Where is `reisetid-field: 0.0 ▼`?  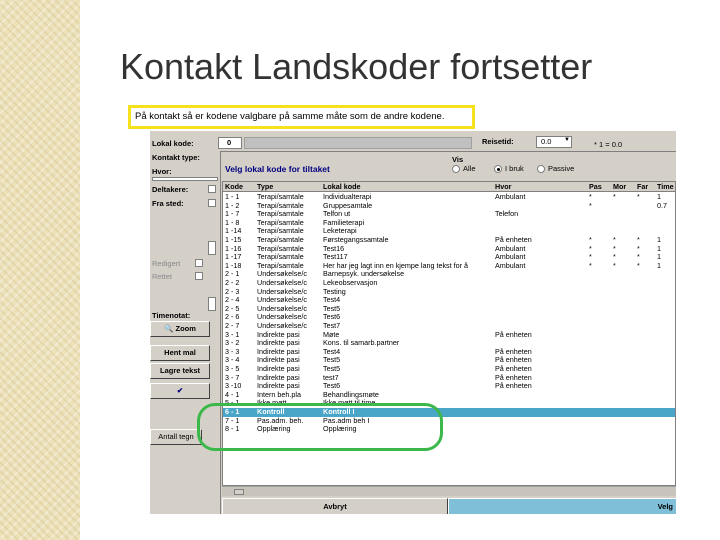
reisetid-field: 0.0 ▼ is located at coordinates (554, 142).